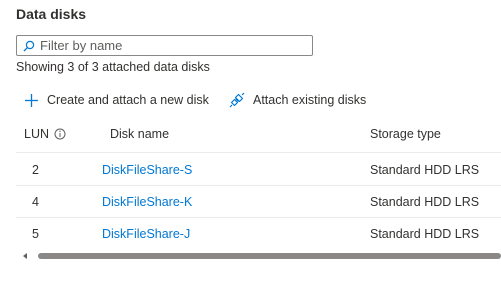  I want to click on scrollbar-thumb, so click(269, 256).